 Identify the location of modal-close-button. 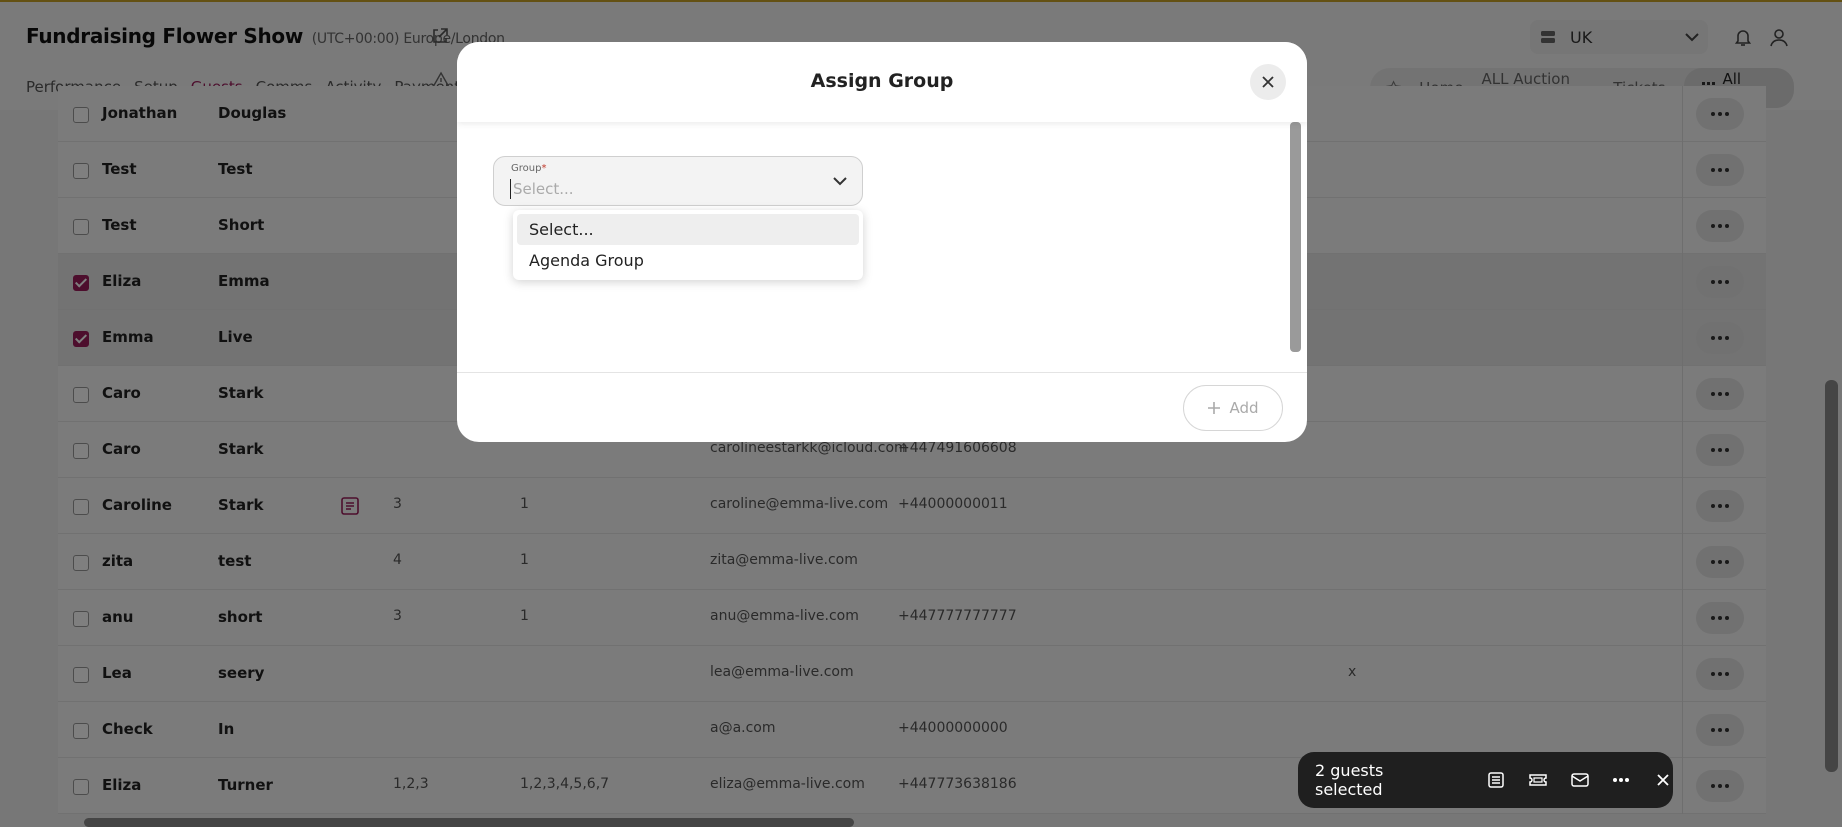
(1268, 82).